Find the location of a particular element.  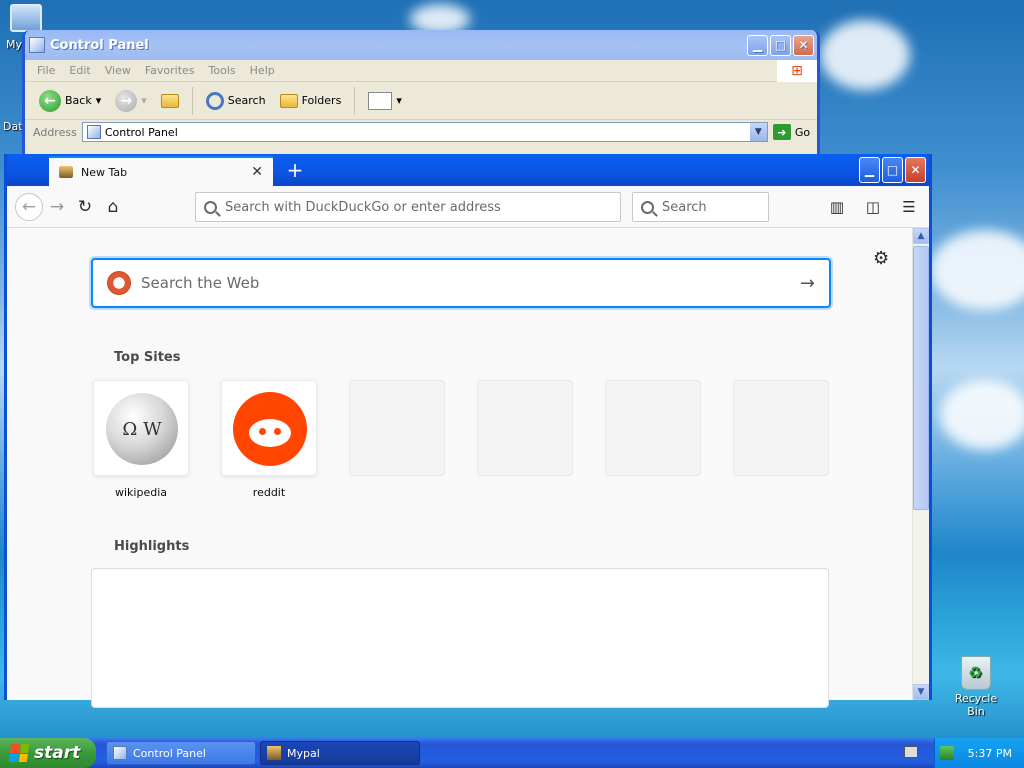

back-button: ← is located at coordinates (29, 206).